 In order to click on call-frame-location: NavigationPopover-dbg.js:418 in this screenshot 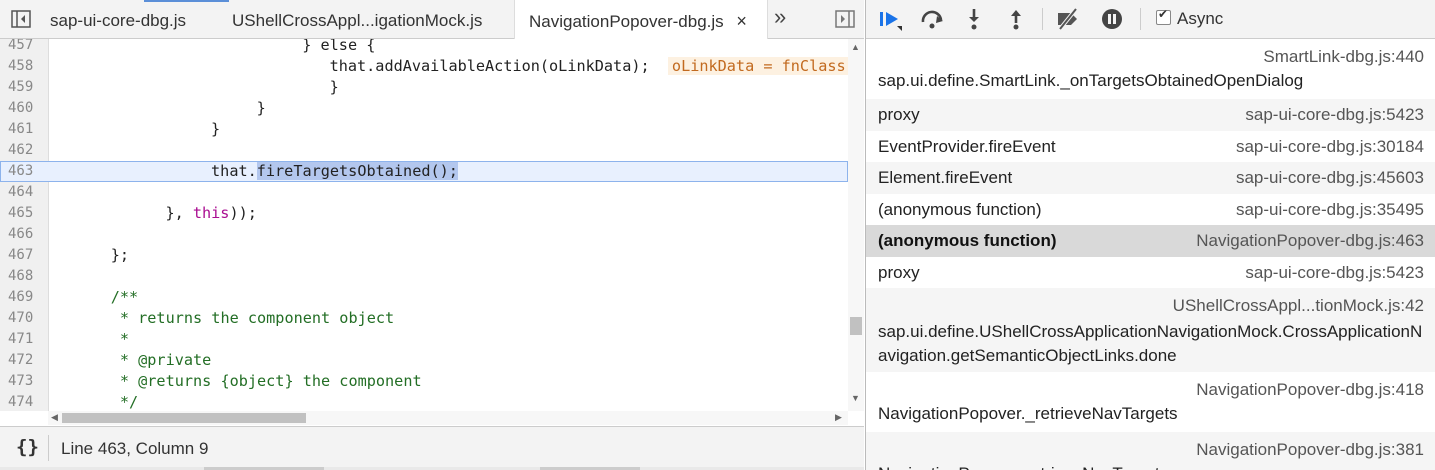, I will do `click(1310, 390)`.